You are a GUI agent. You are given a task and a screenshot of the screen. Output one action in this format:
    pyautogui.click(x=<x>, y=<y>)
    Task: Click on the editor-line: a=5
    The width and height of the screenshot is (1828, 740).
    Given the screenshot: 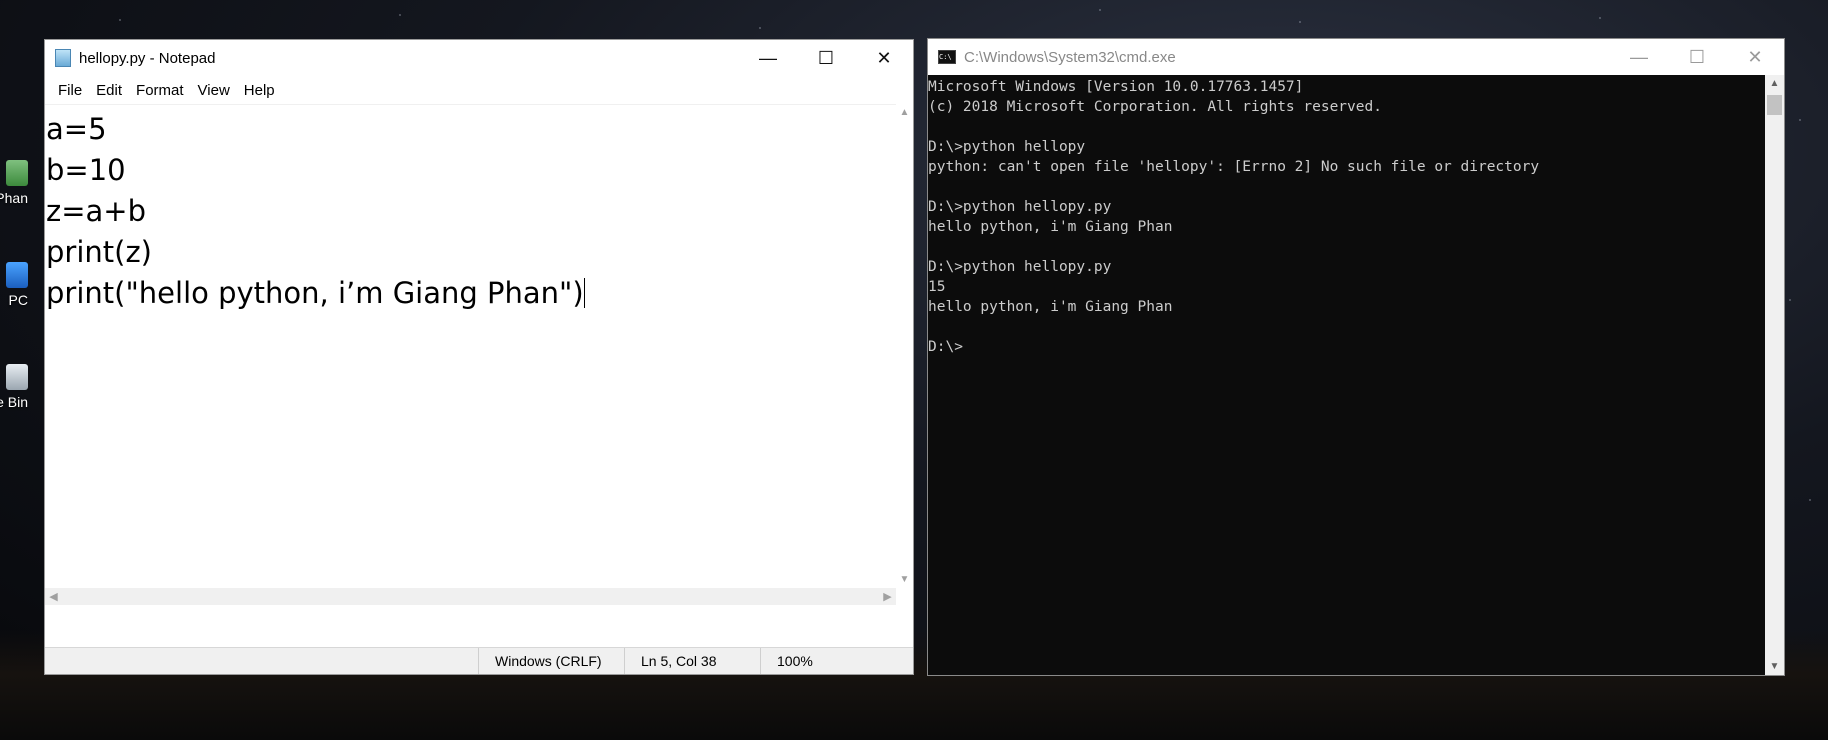 What is the action you would take?
    pyautogui.click(x=76, y=129)
    